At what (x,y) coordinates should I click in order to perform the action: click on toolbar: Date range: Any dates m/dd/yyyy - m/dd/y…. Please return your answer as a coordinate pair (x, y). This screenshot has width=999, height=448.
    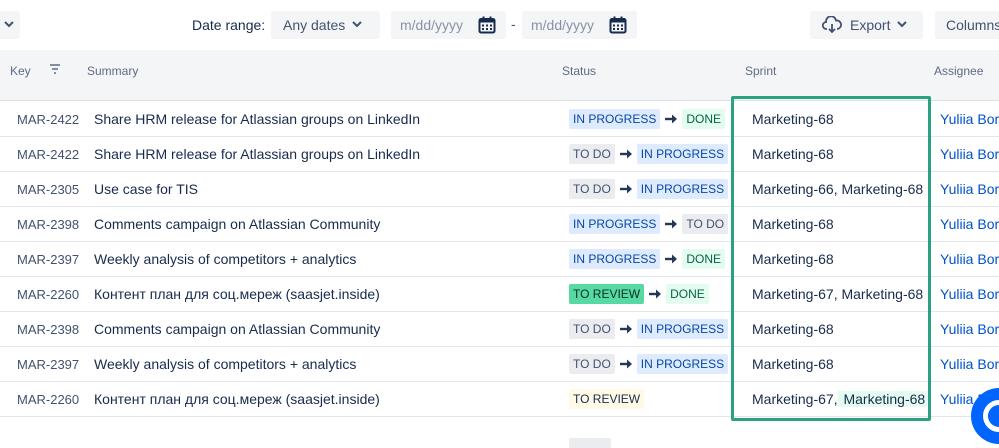
    Looking at the image, I should click on (499, 25).